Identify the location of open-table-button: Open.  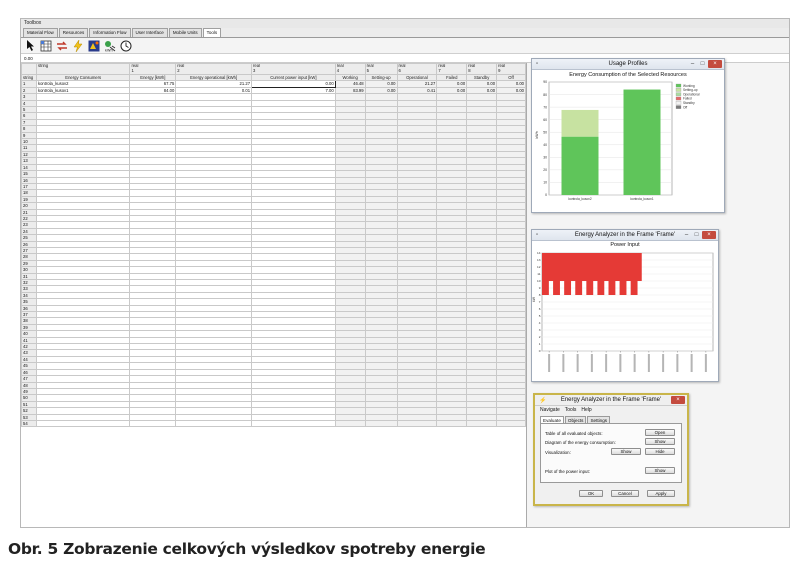
(660, 432).